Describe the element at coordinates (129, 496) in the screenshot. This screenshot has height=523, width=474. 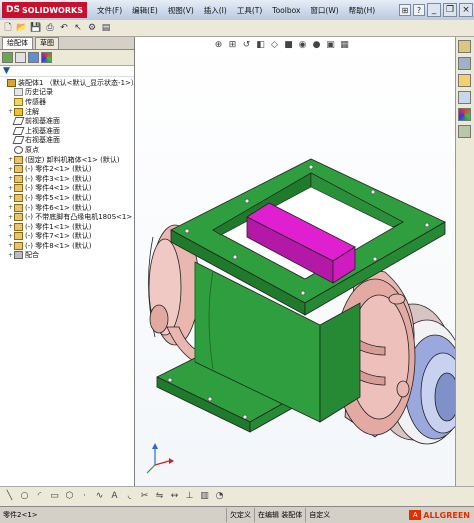
I see `fillet-icon: ◟` at that location.